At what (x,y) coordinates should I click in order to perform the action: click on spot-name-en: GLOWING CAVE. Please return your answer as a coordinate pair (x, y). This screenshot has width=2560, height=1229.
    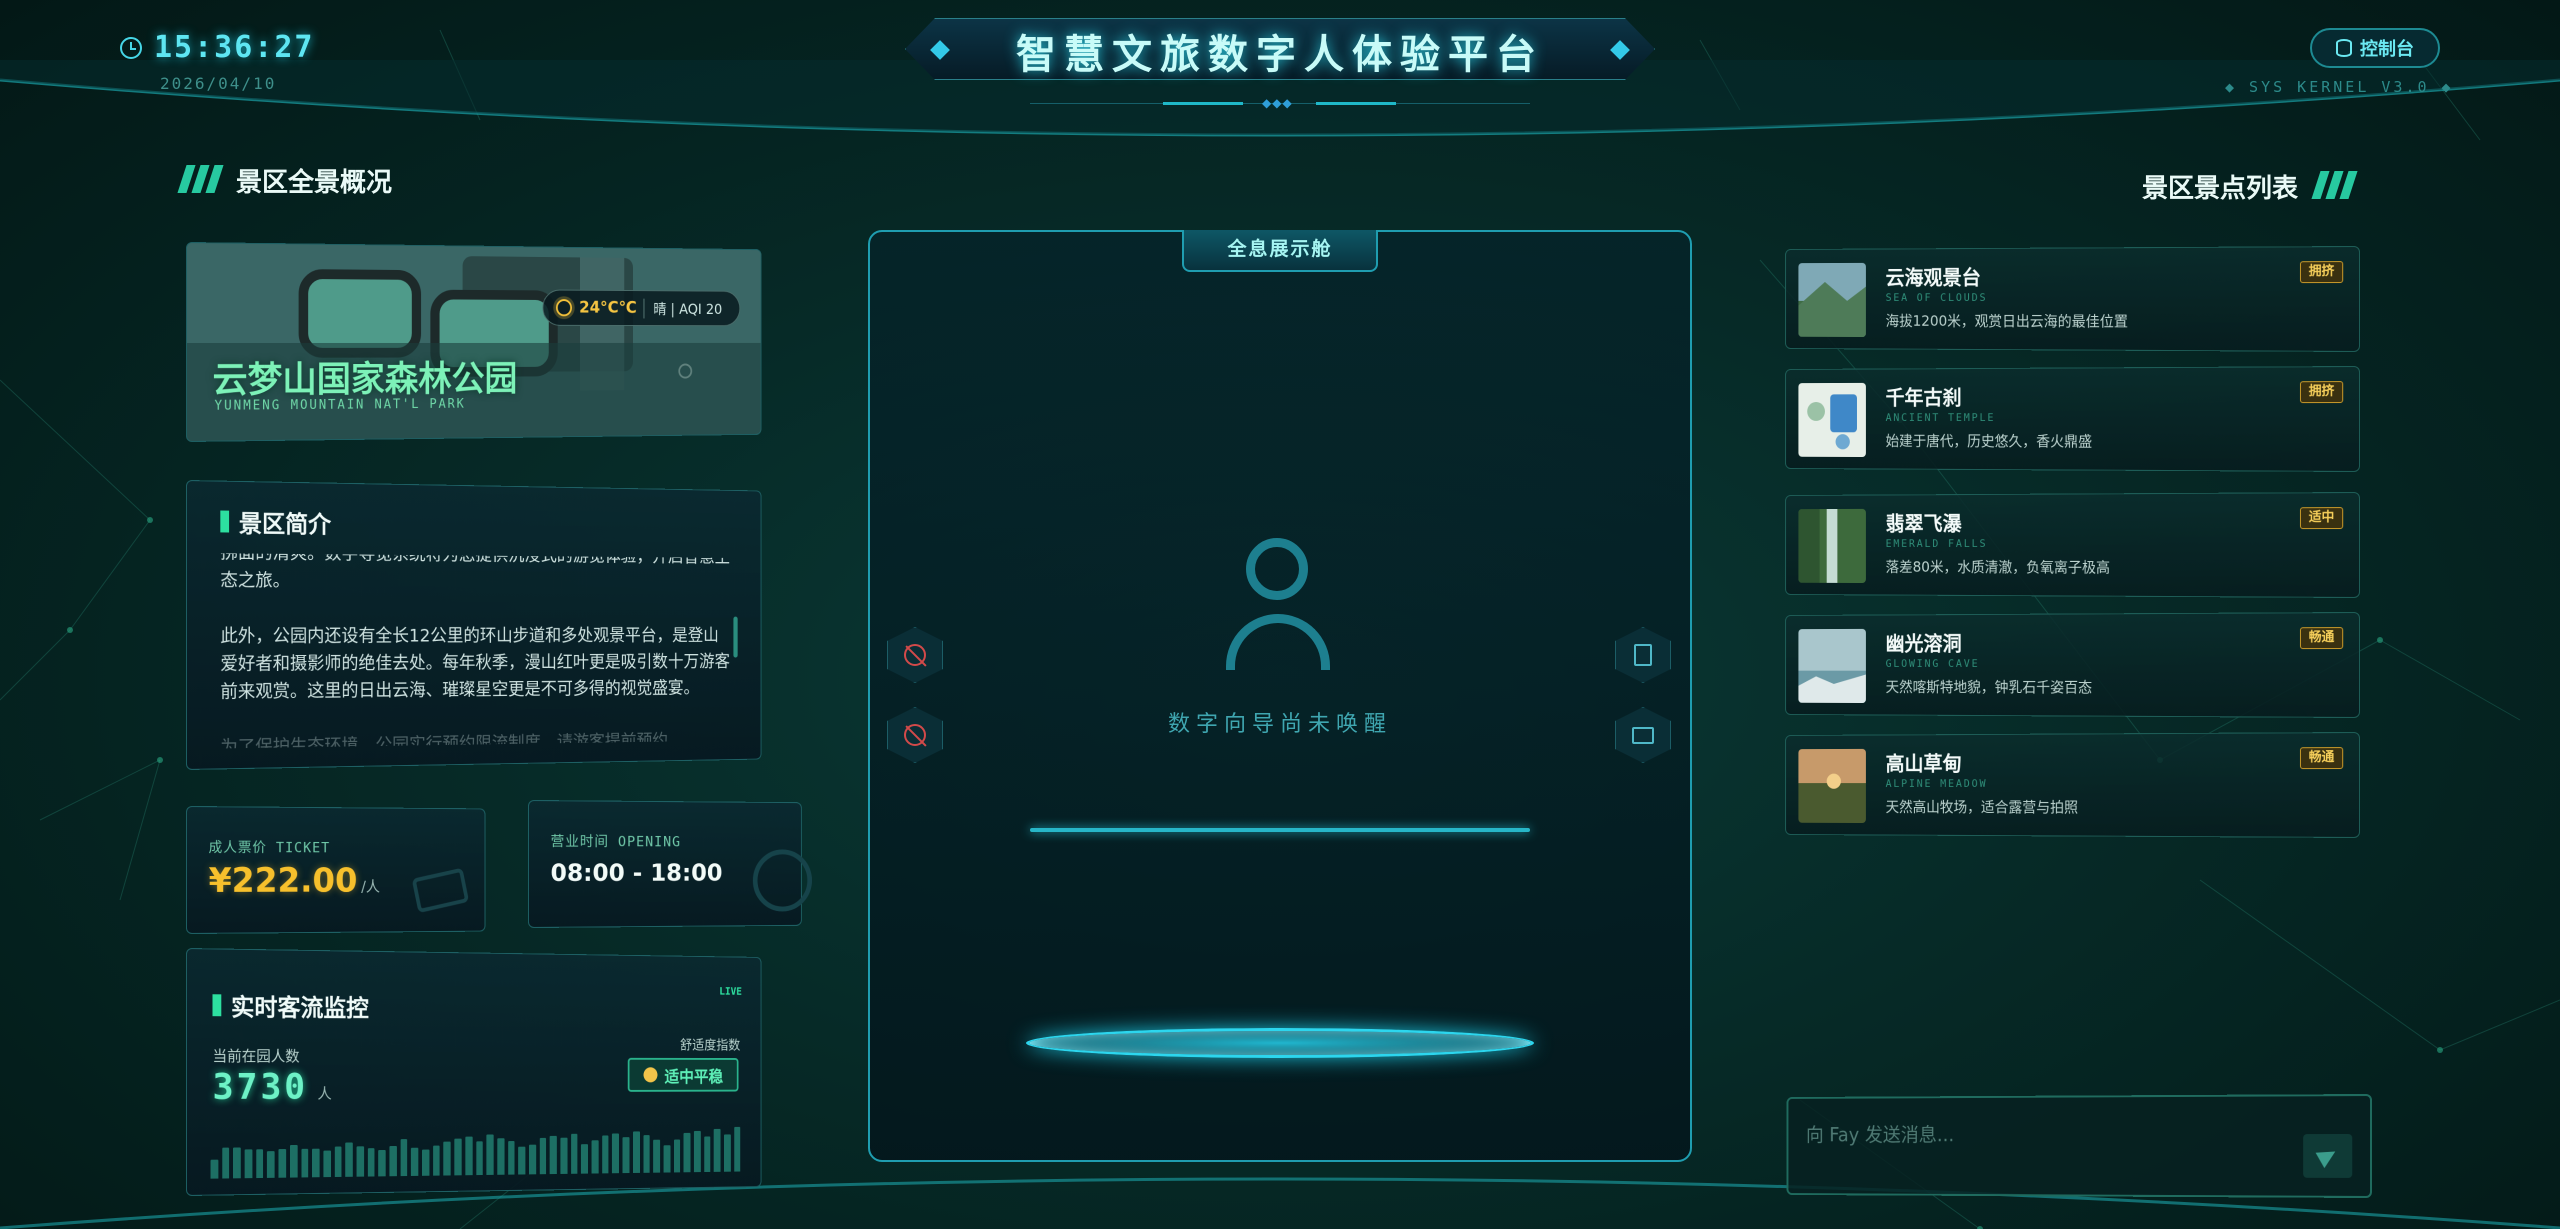
    Looking at the image, I should click on (1932, 663).